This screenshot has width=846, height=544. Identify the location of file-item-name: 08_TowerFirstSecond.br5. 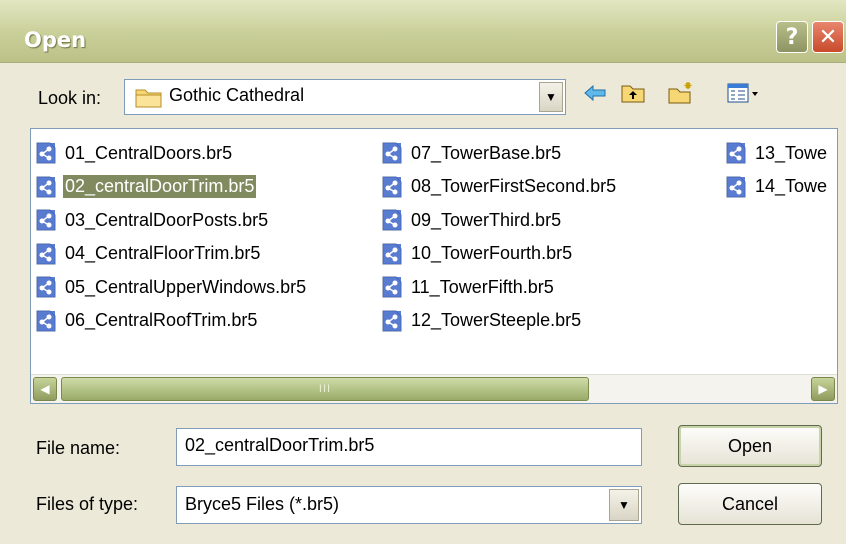
(514, 186).